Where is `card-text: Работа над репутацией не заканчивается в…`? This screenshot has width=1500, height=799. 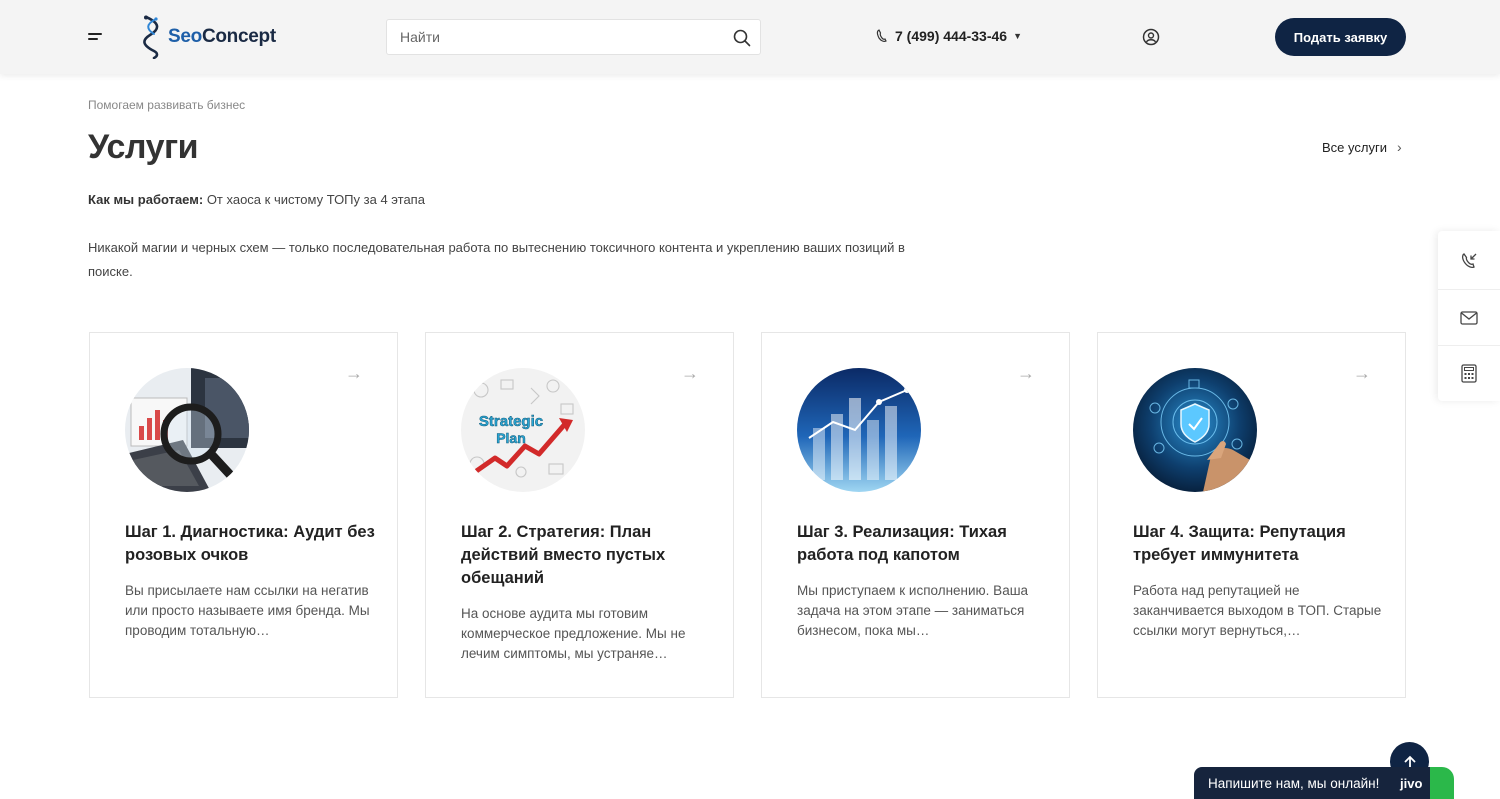
card-text: Работа над репутацией не заканчивается в… is located at coordinates (1257, 610).